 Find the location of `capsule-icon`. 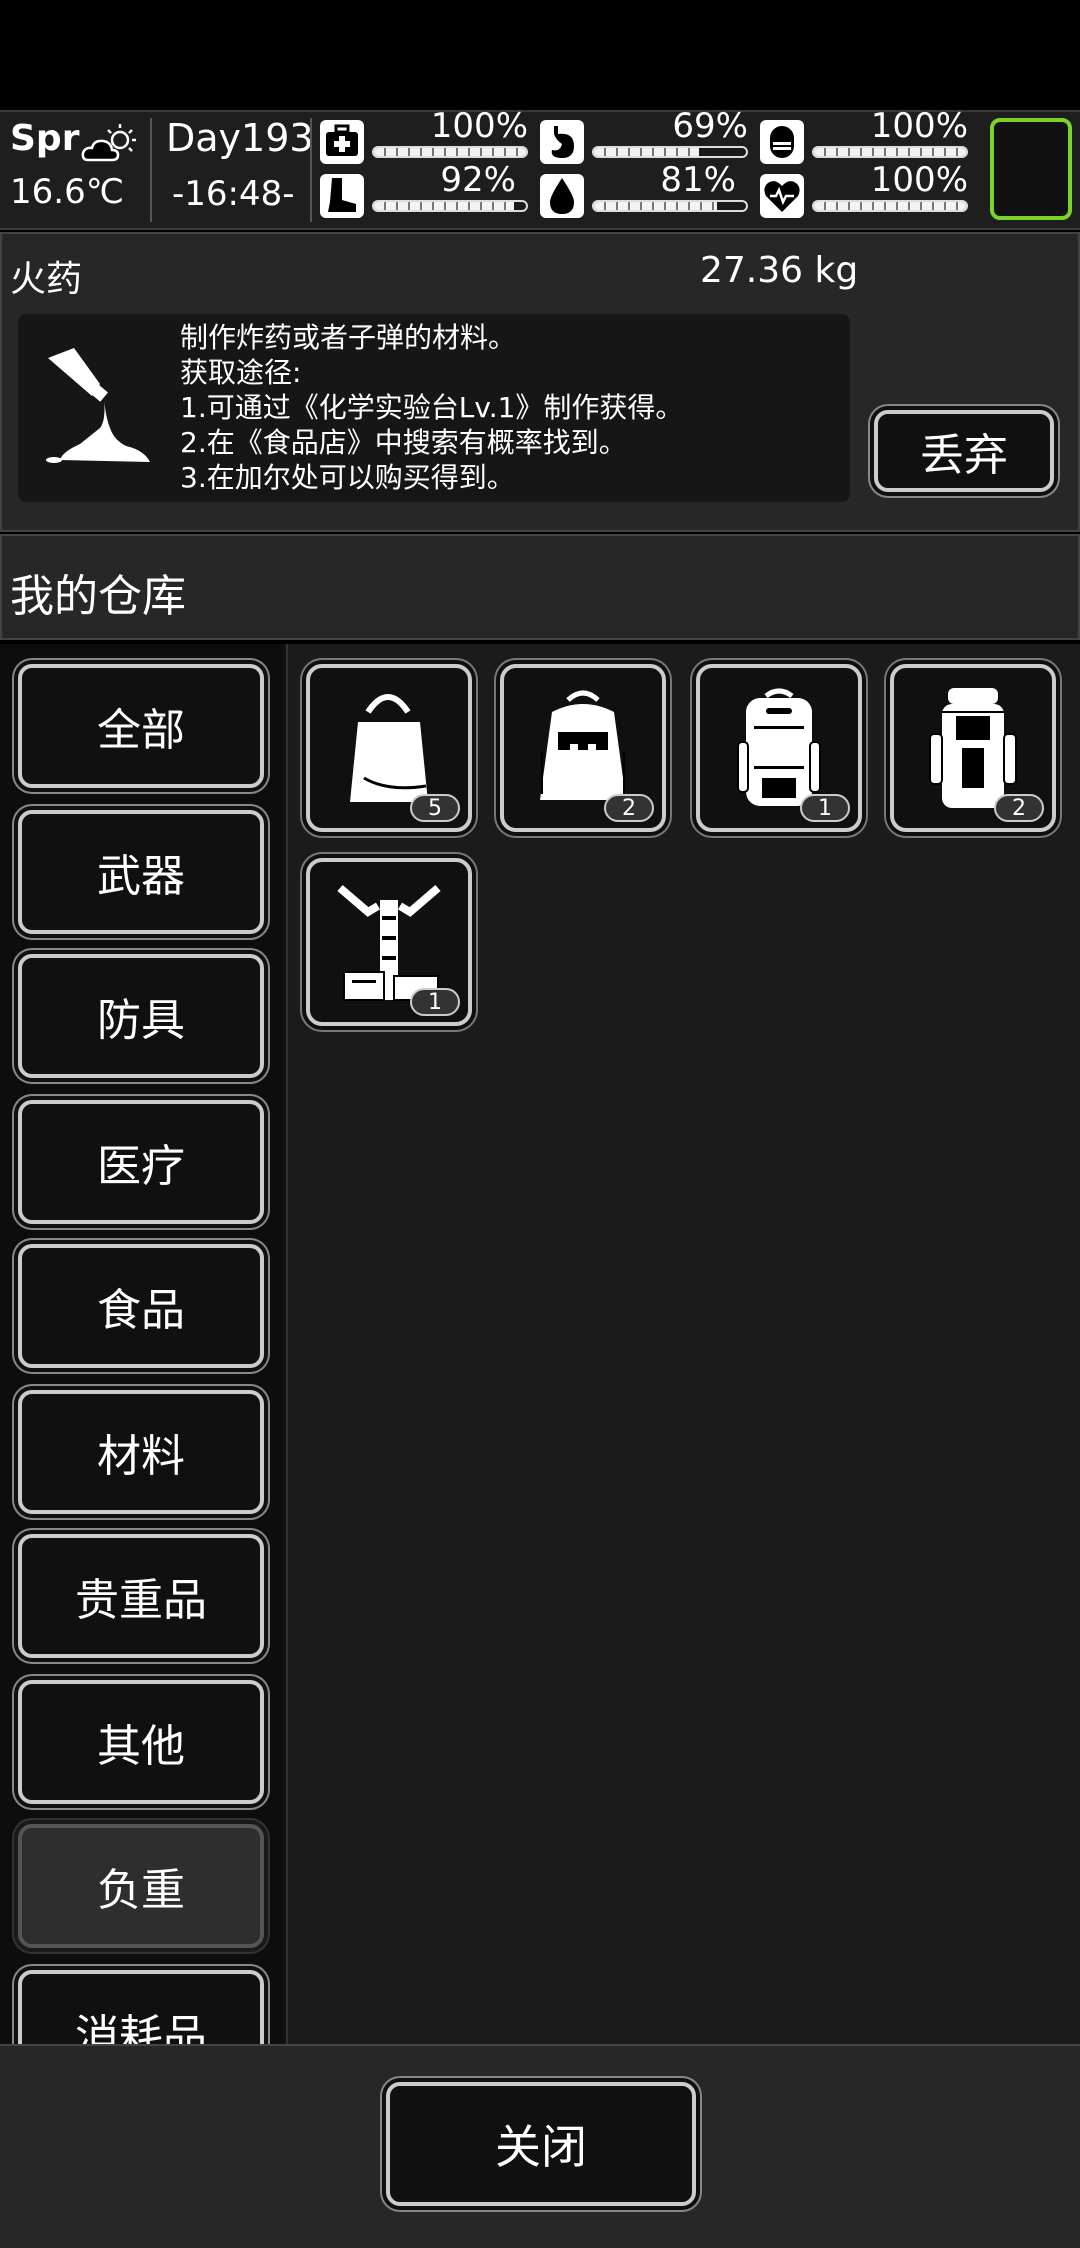

capsule-icon is located at coordinates (782, 142).